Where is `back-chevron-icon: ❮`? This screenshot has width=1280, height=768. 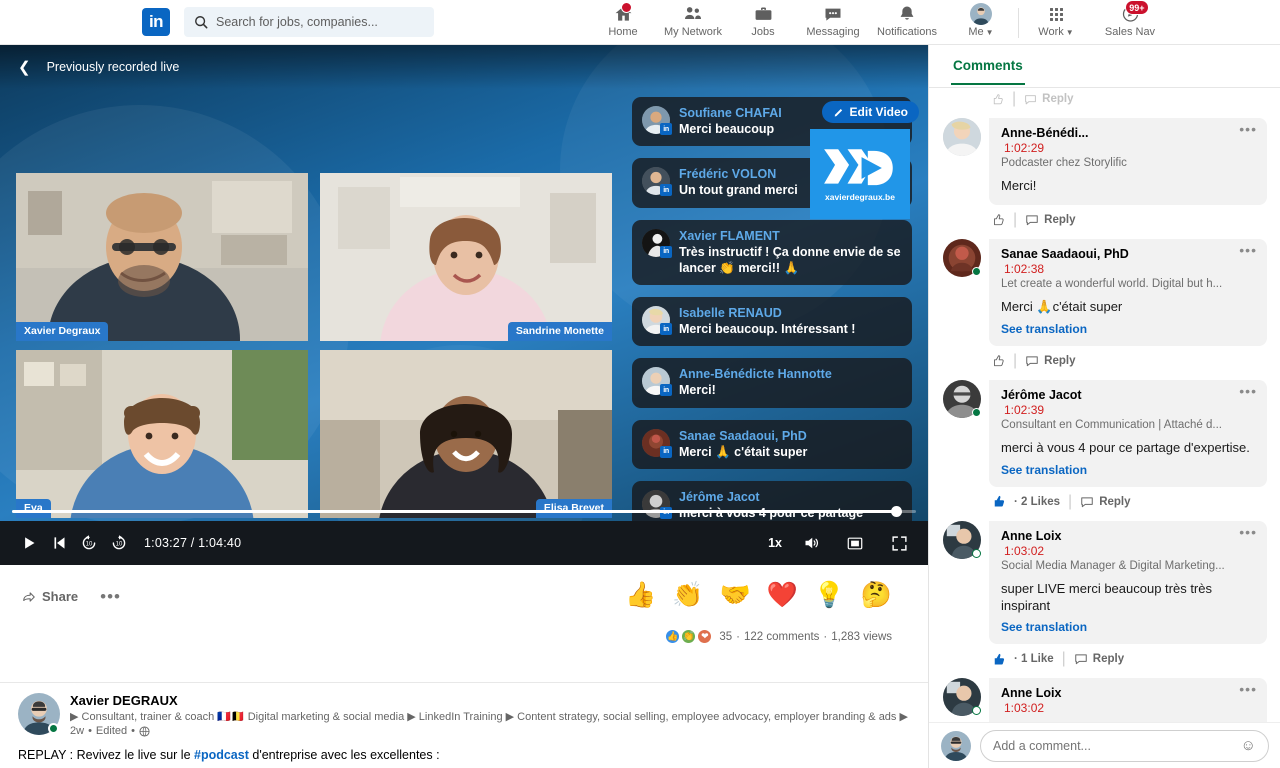 back-chevron-icon: ❮ is located at coordinates (24, 67).